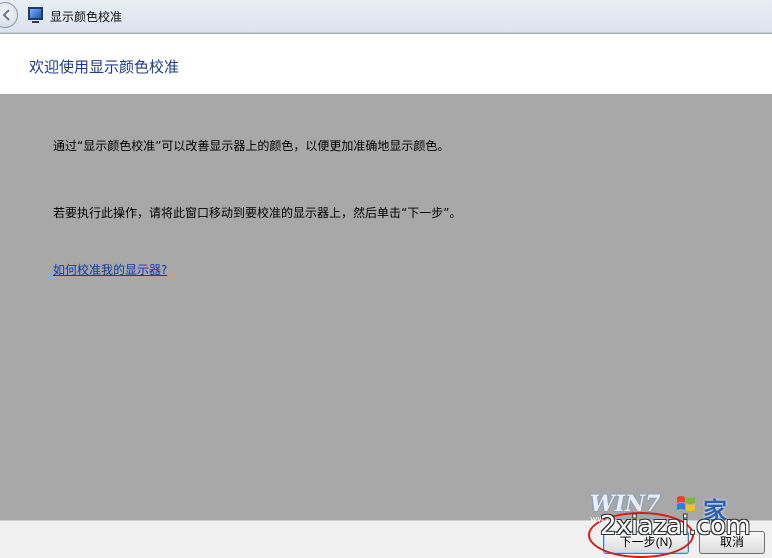 This screenshot has width=772, height=558. Describe the element at coordinates (675, 526) in the screenshot. I see `watermark-site: 2xiazai.com` at that location.